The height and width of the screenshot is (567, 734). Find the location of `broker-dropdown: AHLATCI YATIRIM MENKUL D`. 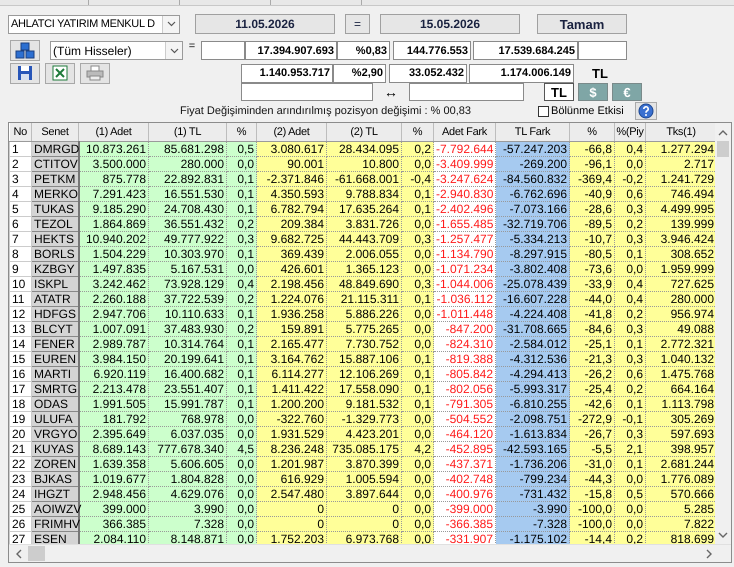

broker-dropdown: AHLATCI YATIRIM MENKUL D is located at coordinates (94, 24).